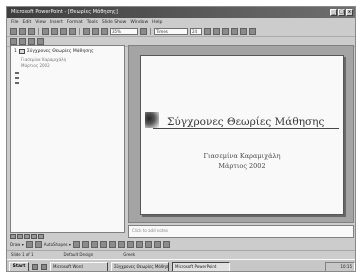 The width and height of the screenshot is (360, 273). I want to click on slide-subtitle: Γιασεμίνα Καραμιχάλη Μάρτιος 2002, so click(242, 161).